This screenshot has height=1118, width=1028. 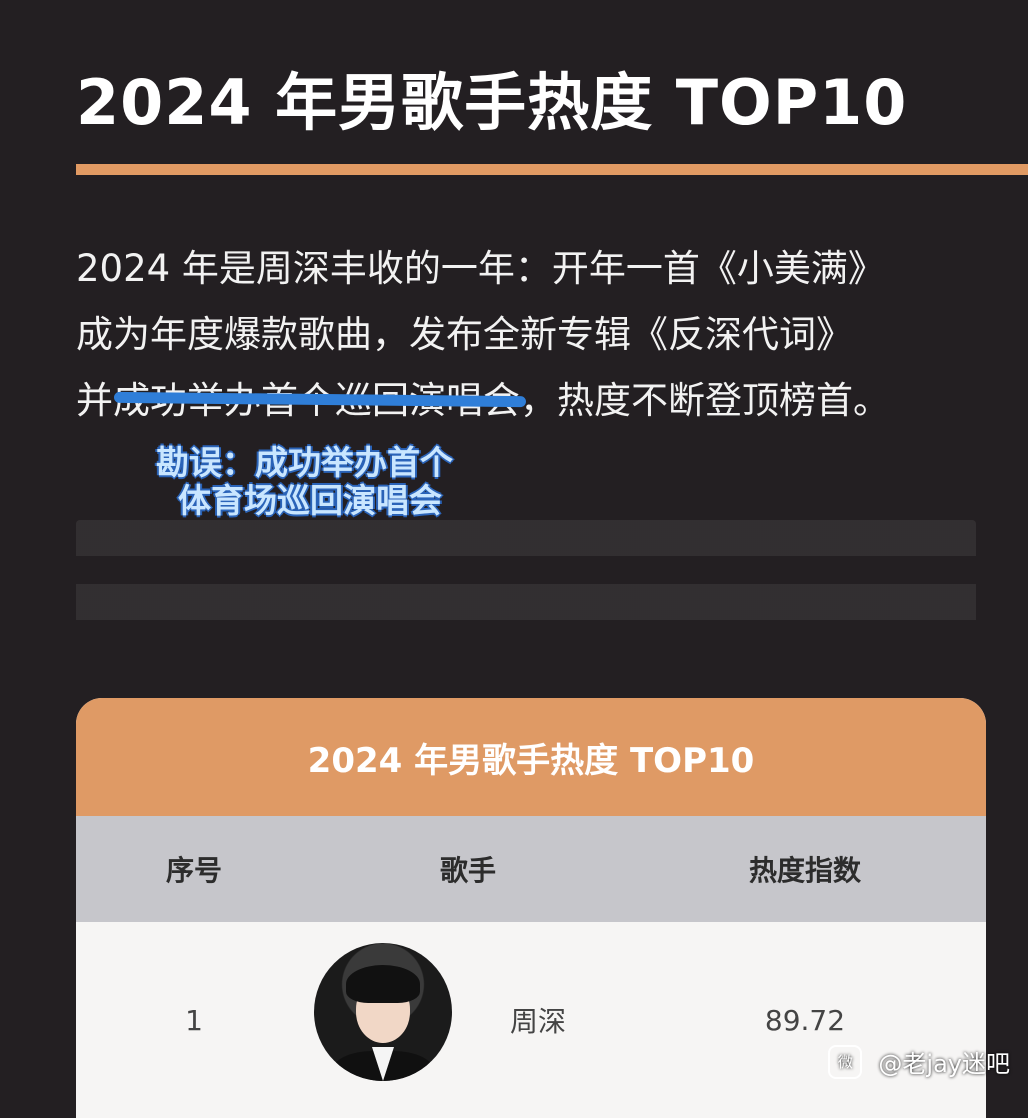 I want to click on table-header-row: 序号 歌手 热度指数, so click(x=531, y=869).